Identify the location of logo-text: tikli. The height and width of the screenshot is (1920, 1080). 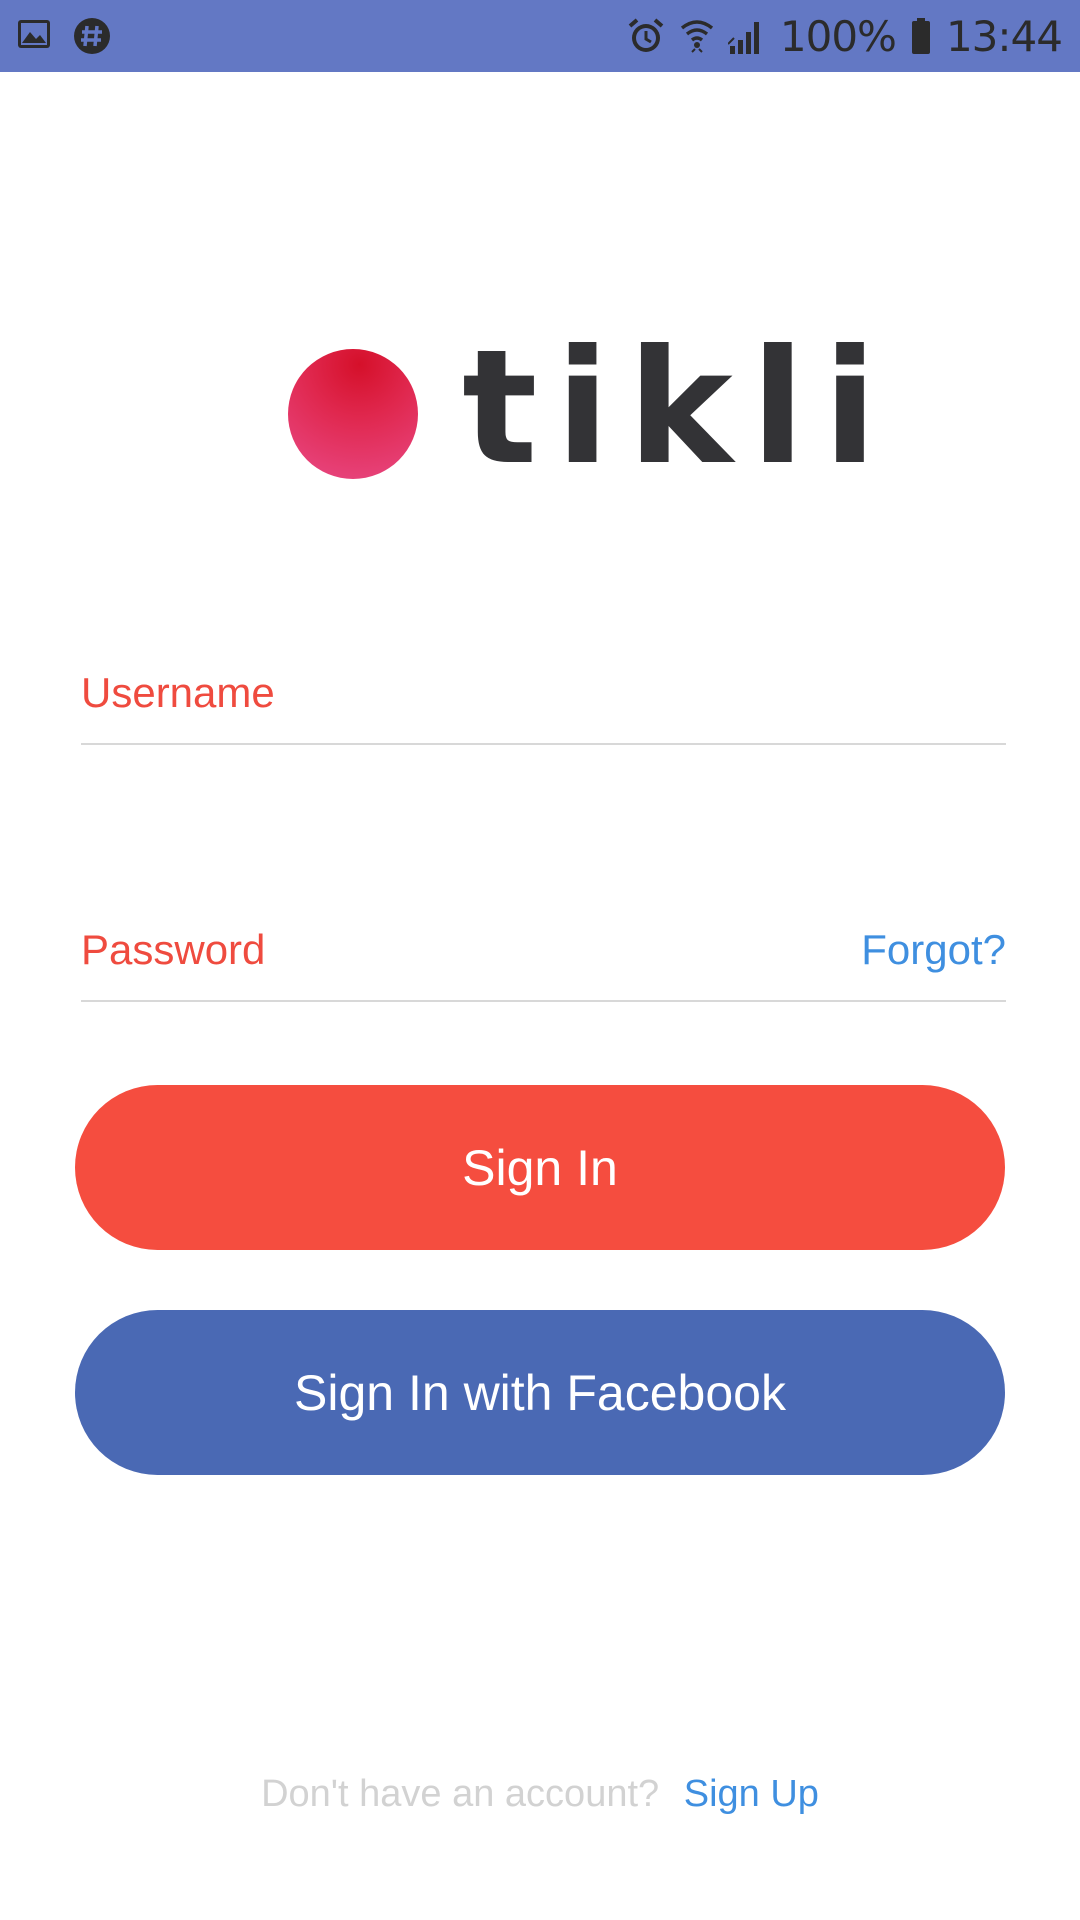
(679, 408).